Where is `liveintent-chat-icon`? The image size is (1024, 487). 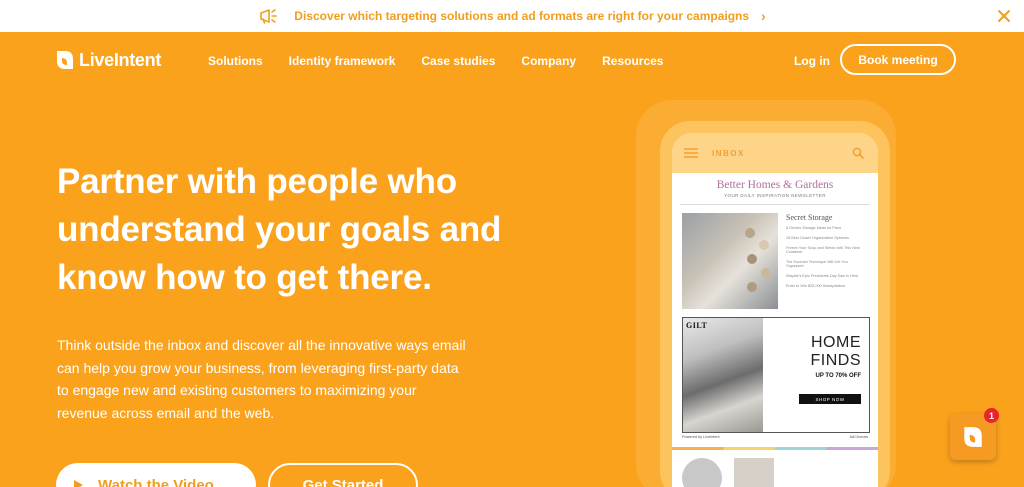 liveintent-chat-icon is located at coordinates (973, 437).